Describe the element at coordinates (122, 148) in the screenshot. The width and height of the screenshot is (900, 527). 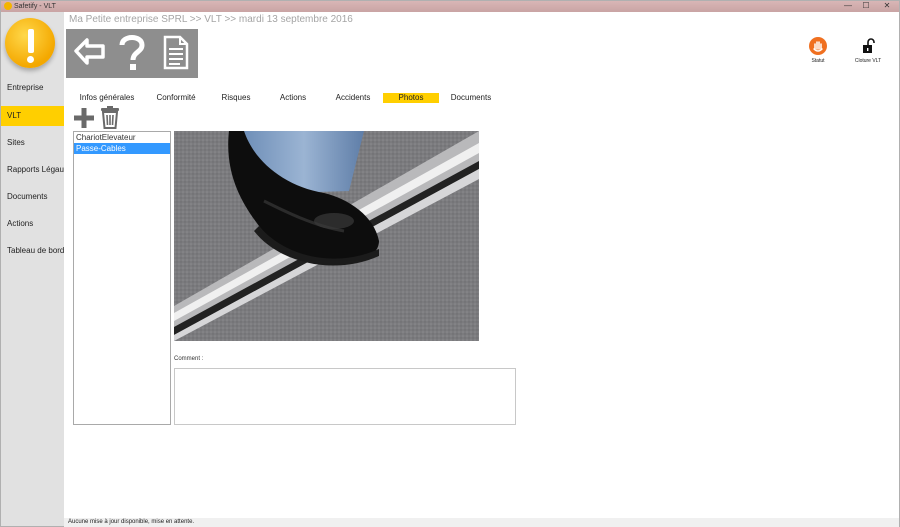
I see `list-item: Passe-Cables` at that location.